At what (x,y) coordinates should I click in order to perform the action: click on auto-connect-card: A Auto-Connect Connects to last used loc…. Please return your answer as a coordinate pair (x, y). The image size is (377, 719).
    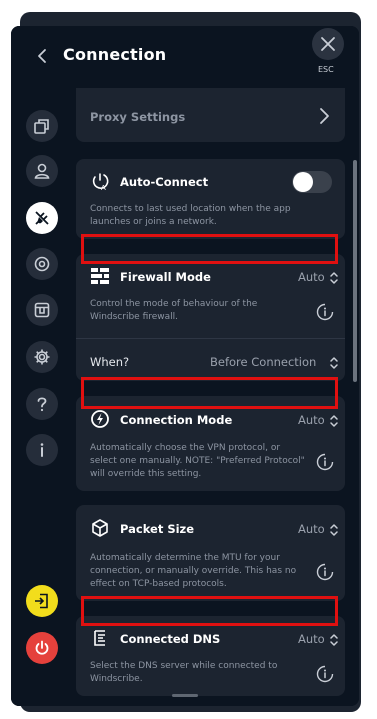
    Looking at the image, I should click on (210, 199).